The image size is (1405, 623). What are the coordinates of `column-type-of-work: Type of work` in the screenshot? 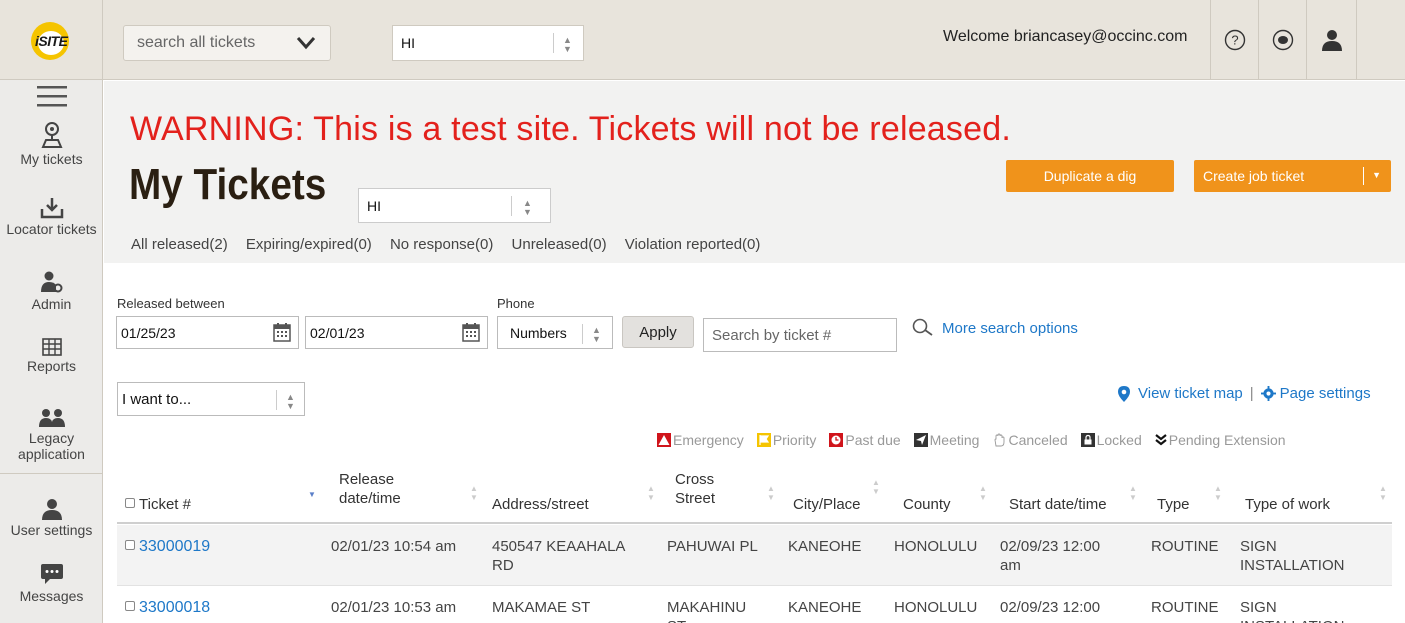 It's located at (1287, 504).